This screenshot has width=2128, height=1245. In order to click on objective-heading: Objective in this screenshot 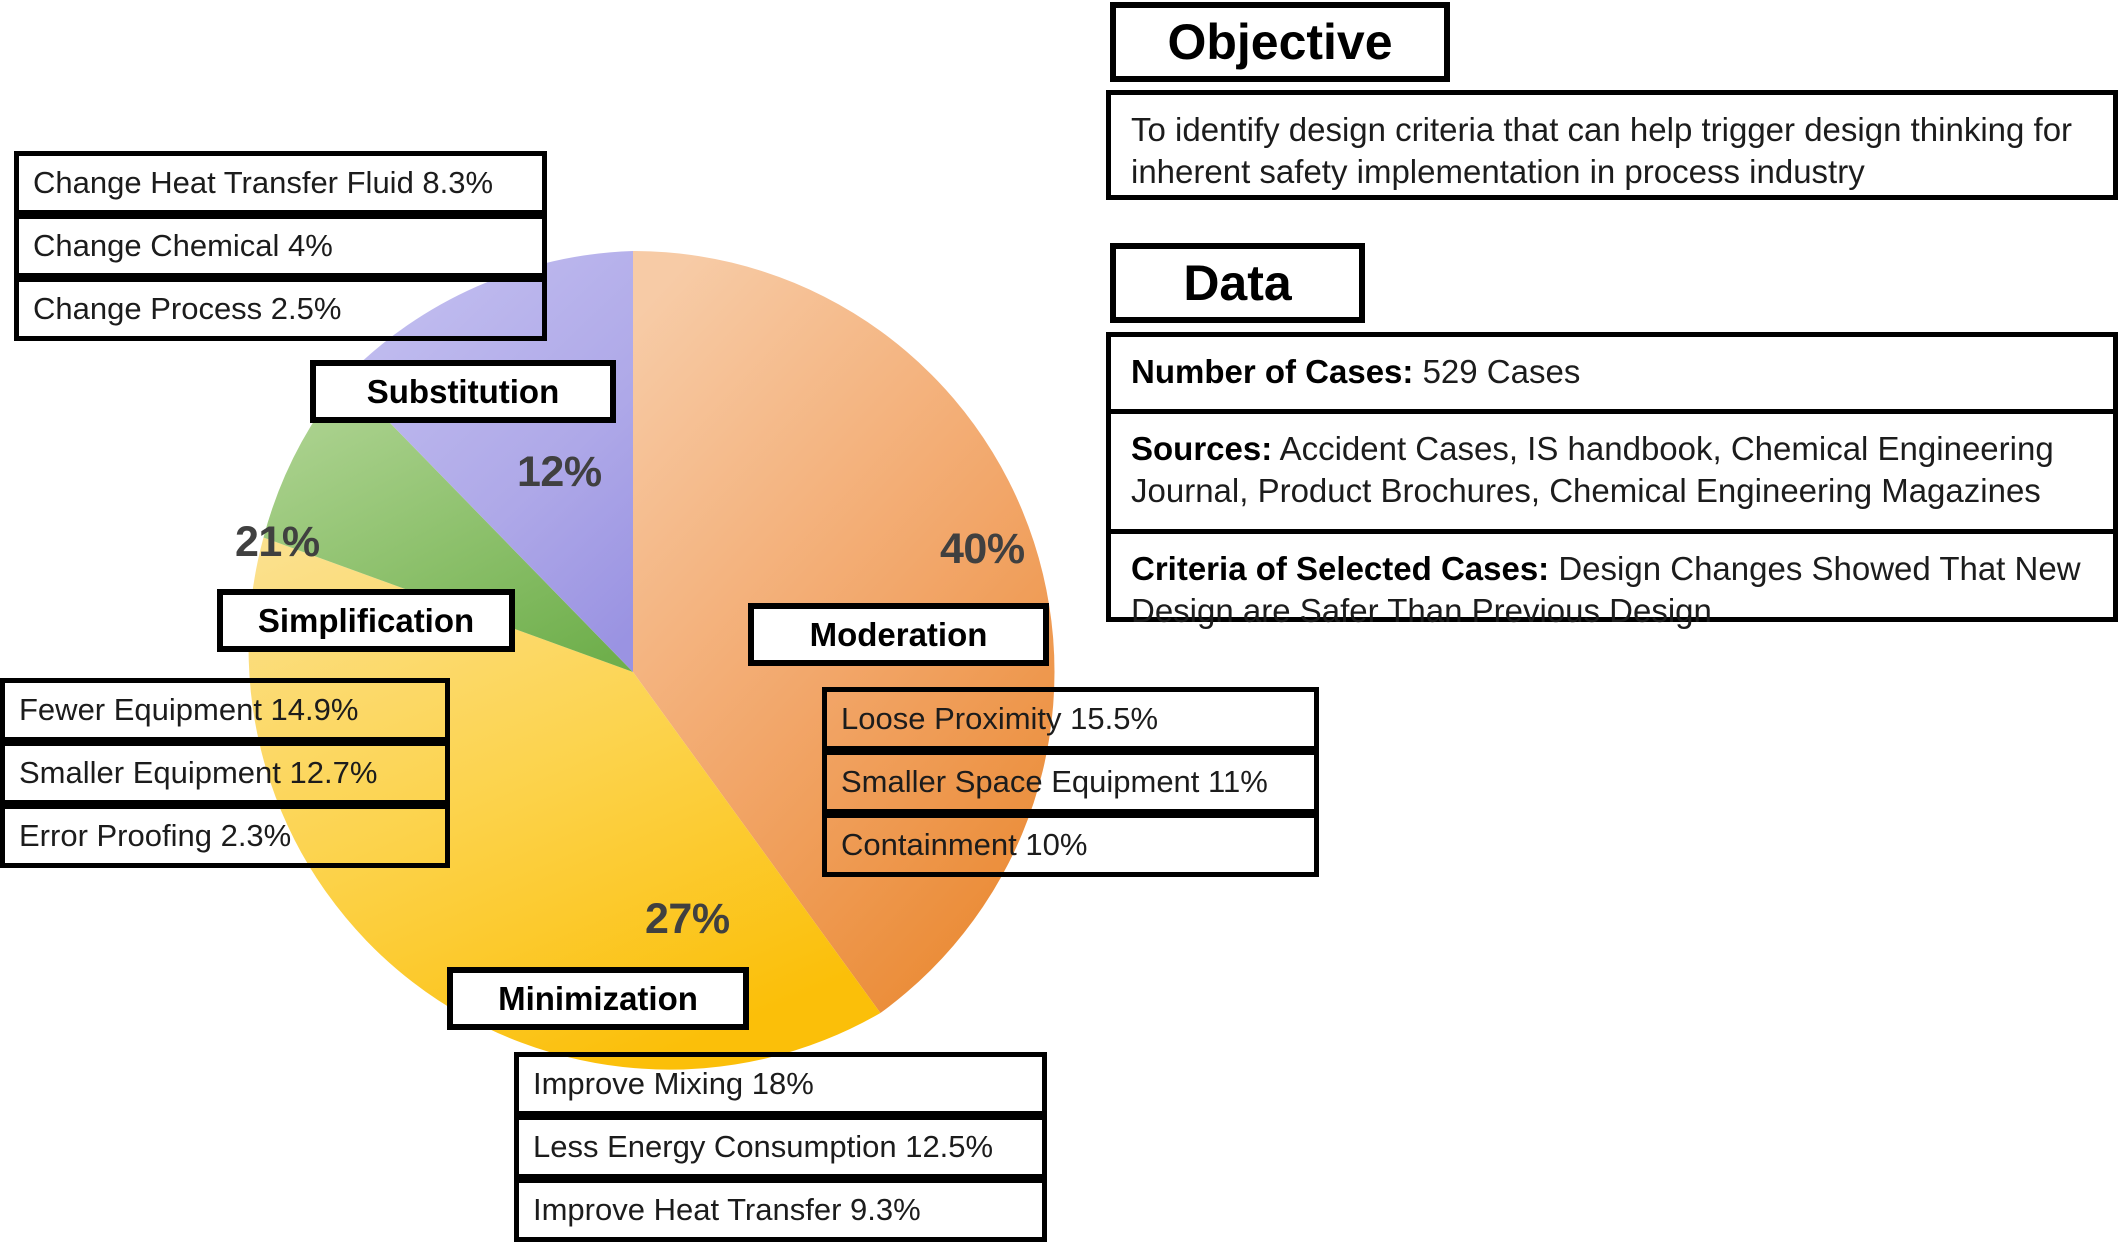, I will do `click(1280, 42)`.